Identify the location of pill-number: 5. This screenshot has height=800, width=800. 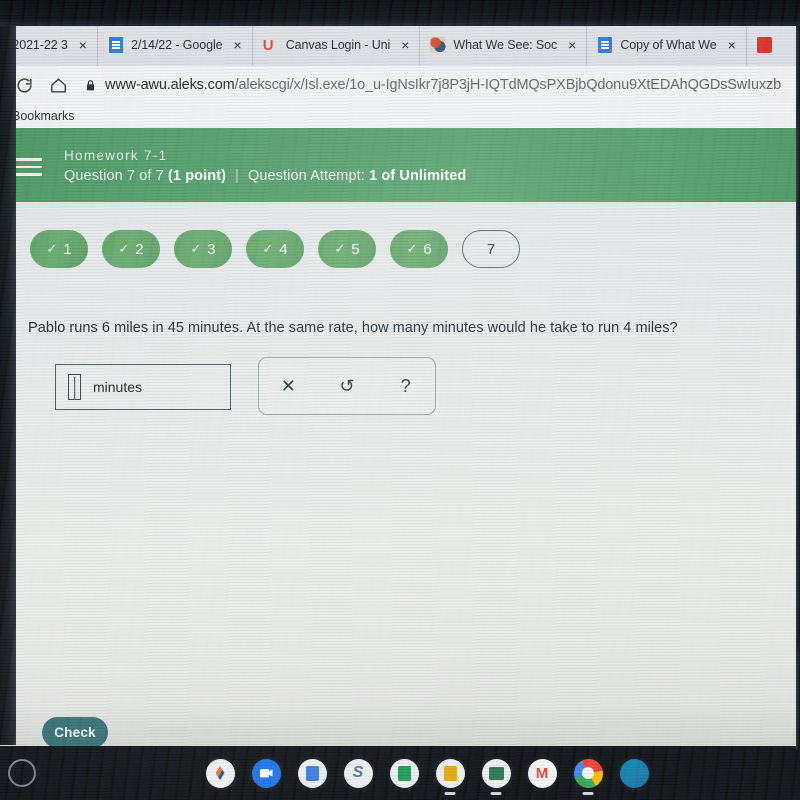
(355, 249).